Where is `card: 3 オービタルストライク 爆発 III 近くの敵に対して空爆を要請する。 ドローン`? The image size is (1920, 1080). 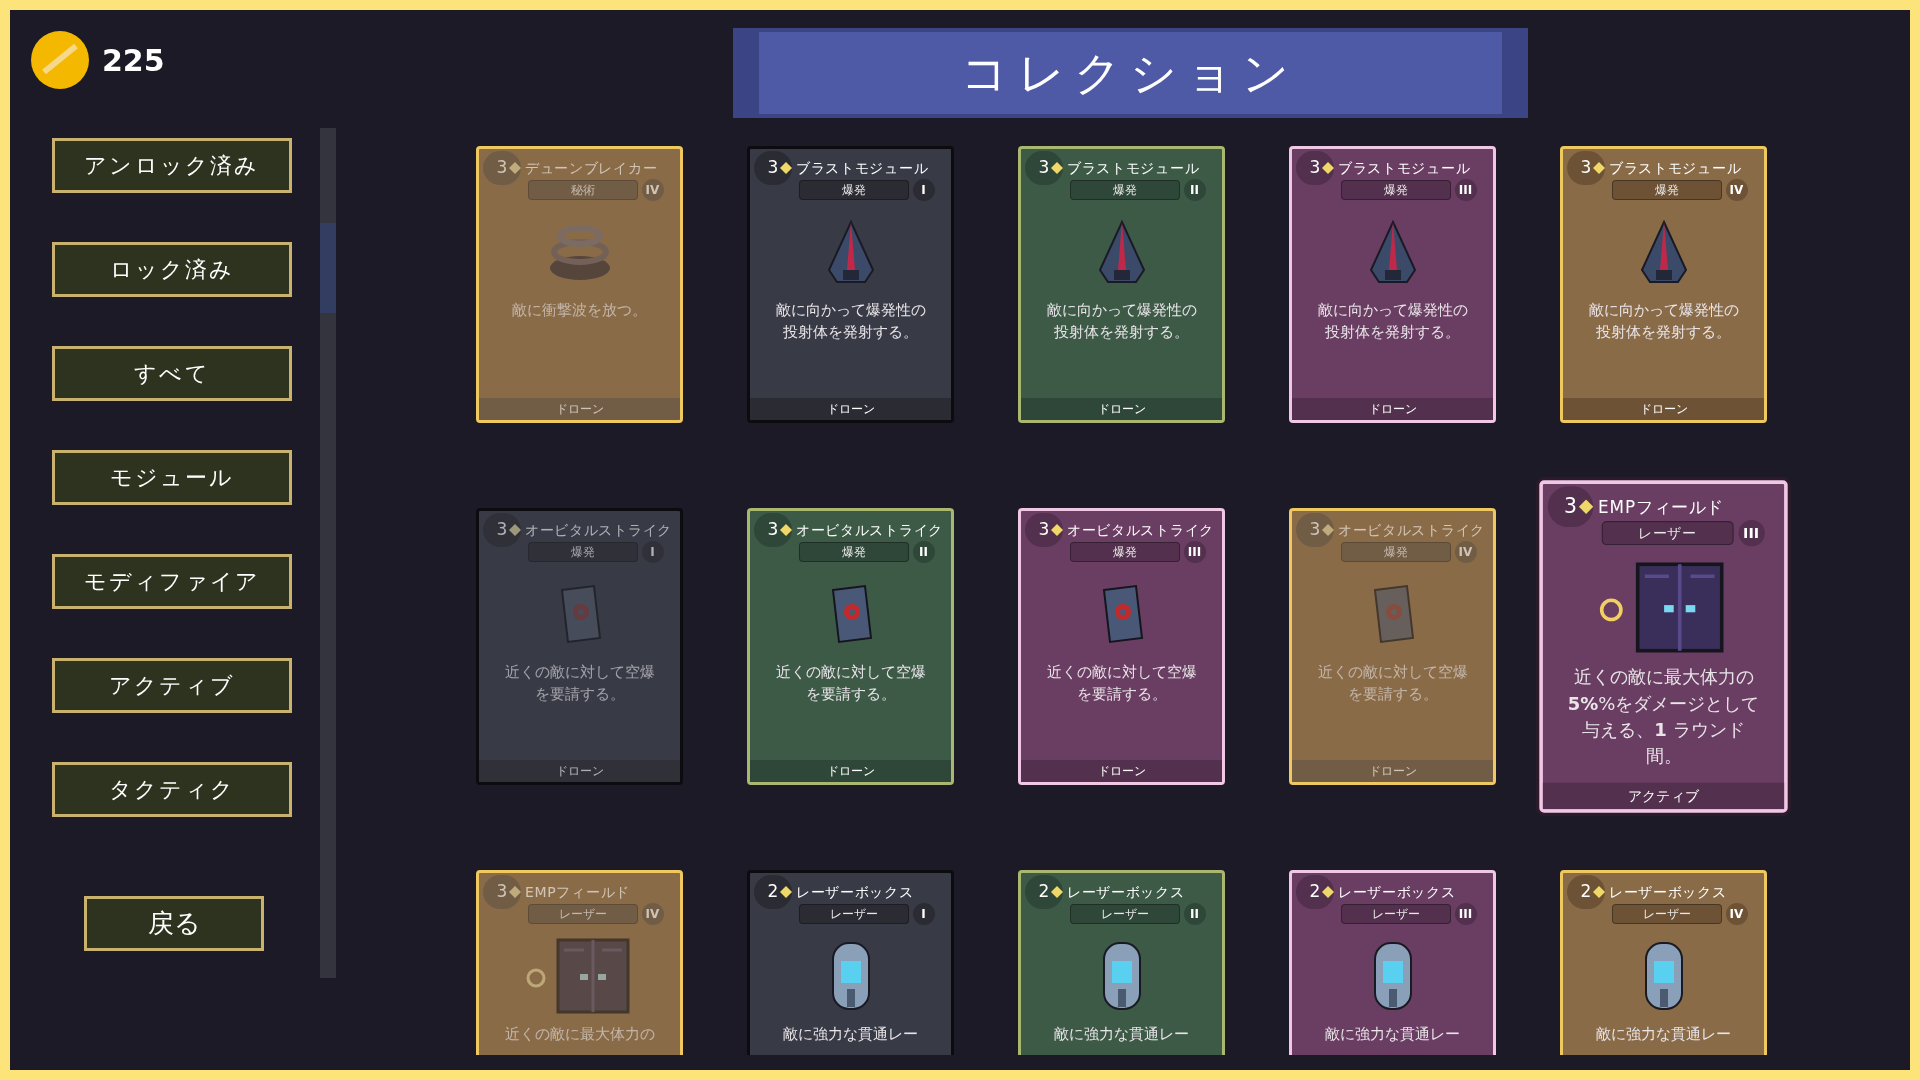 card: 3 オービタルストライク 爆発 III 近くの敵に対して空爆を要請する。 ドローン is located at coordinates (1121, 646).